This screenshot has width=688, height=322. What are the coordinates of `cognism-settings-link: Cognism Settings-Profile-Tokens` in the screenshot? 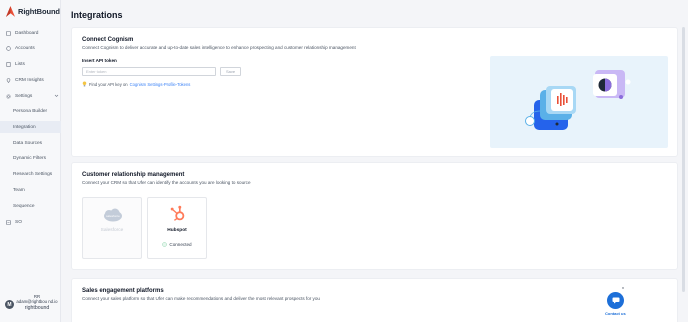 It's located at (160, 84).